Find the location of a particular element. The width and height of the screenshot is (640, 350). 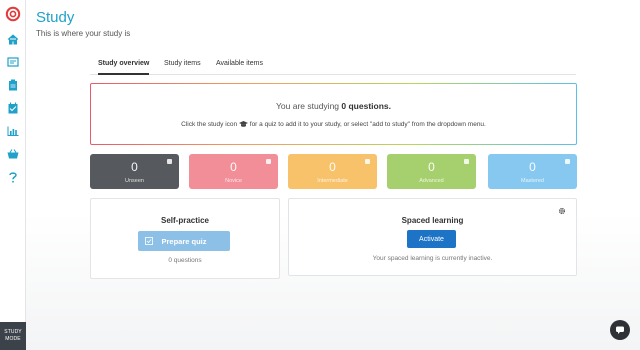

study-mode-button: STUDY MODE is located at coordinates (13, 336).